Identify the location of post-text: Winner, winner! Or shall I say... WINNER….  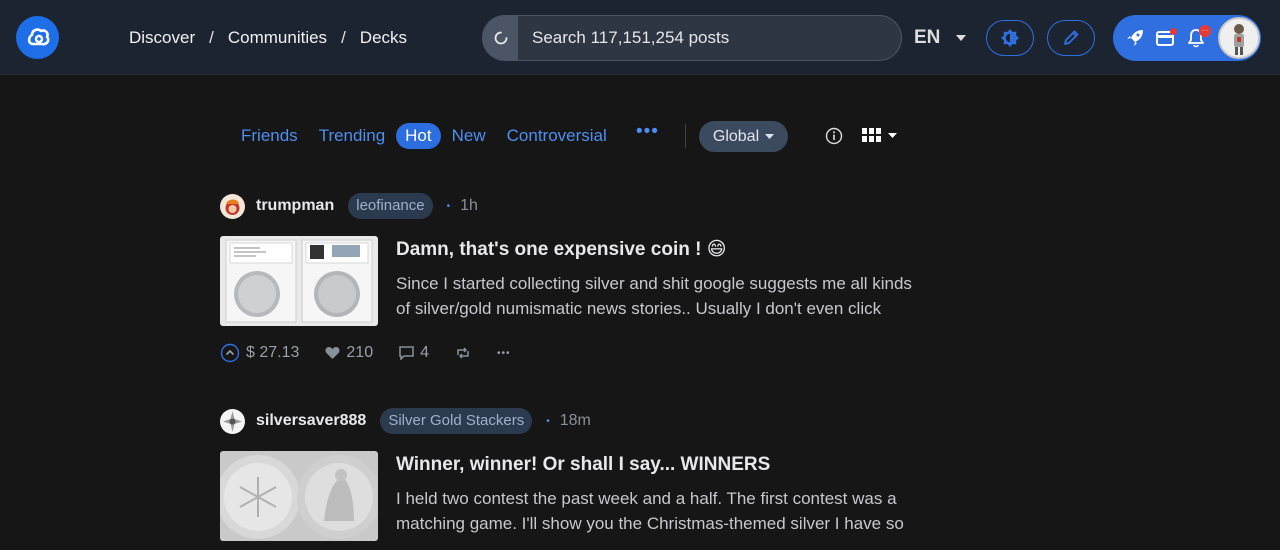
(656, 496).